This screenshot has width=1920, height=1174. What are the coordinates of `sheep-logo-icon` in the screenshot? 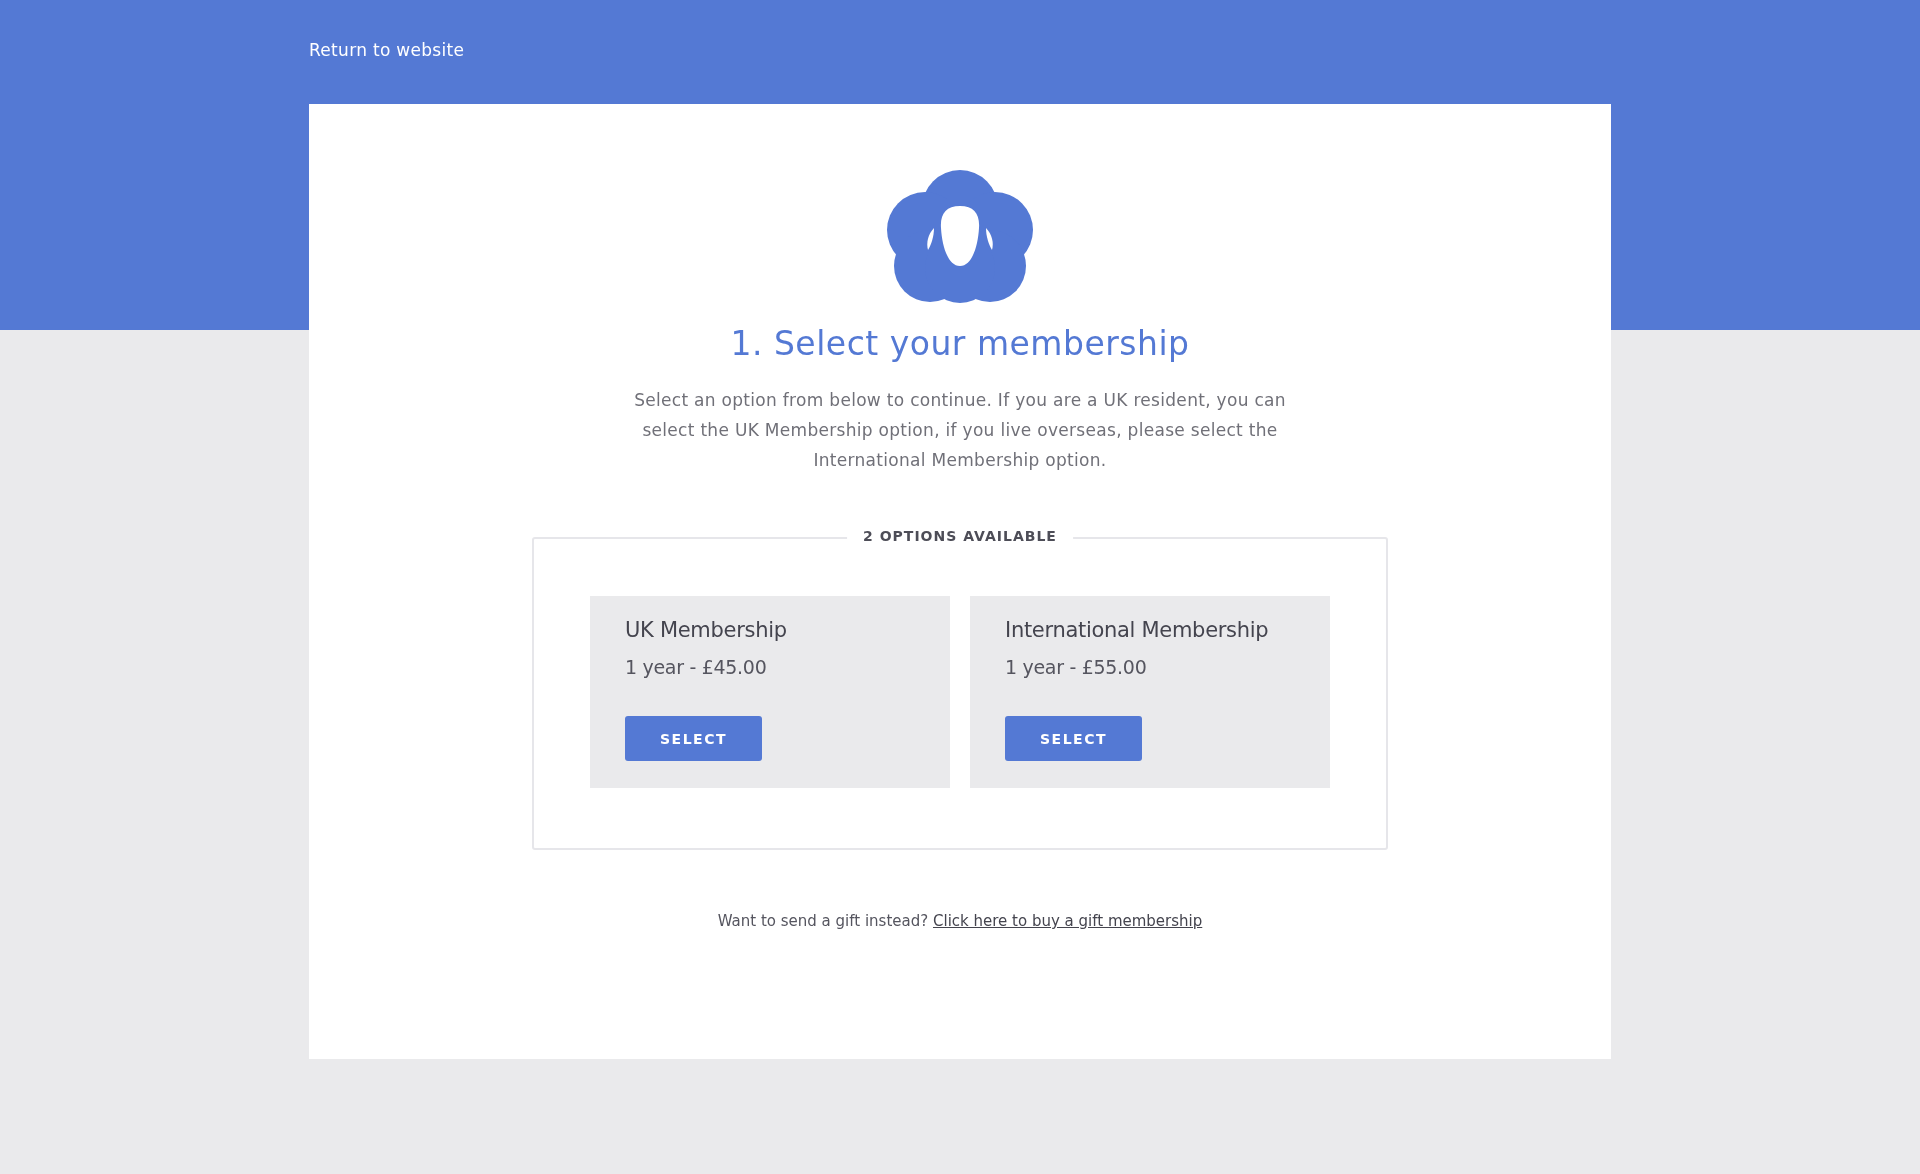 It's located at (960, 236).